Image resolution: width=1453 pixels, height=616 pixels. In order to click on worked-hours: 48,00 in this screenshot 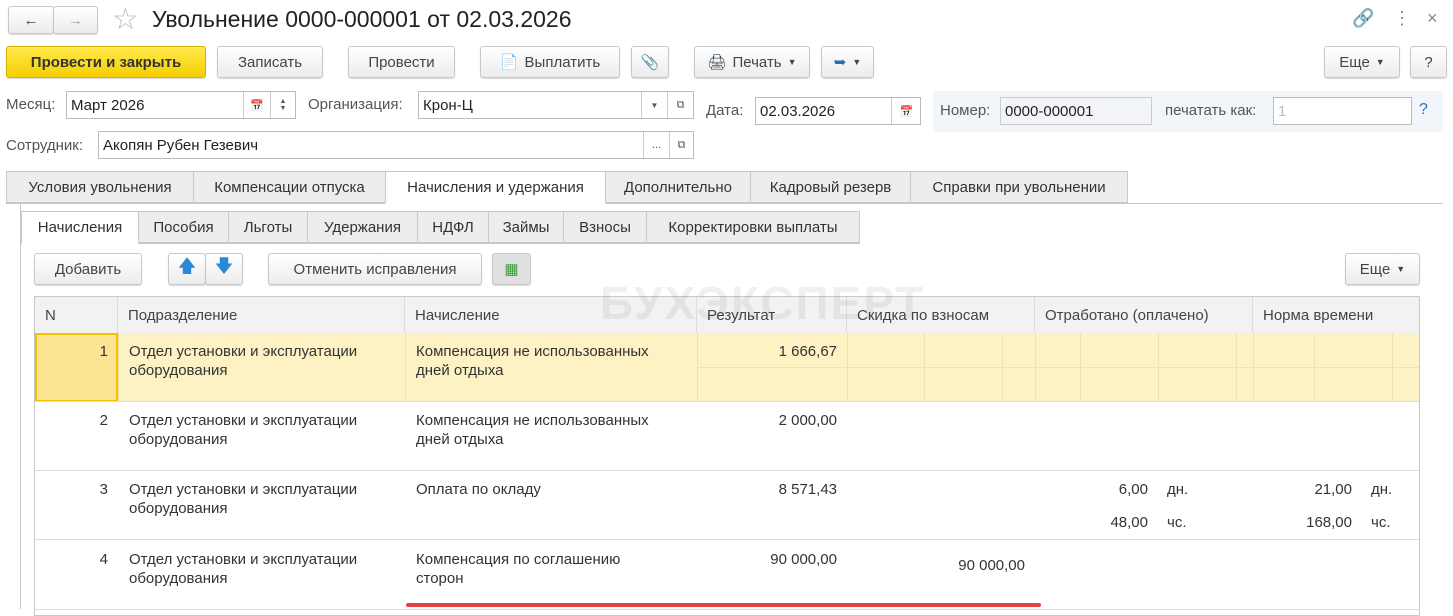, I will do `click(1129, 522)`.